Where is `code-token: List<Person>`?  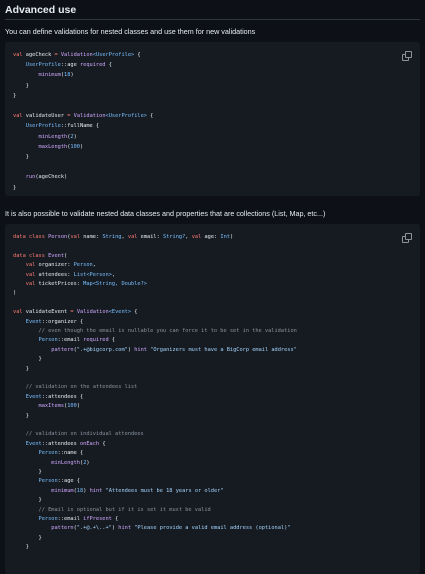 code-token: List<Person> is located at coordinates (92, 274).